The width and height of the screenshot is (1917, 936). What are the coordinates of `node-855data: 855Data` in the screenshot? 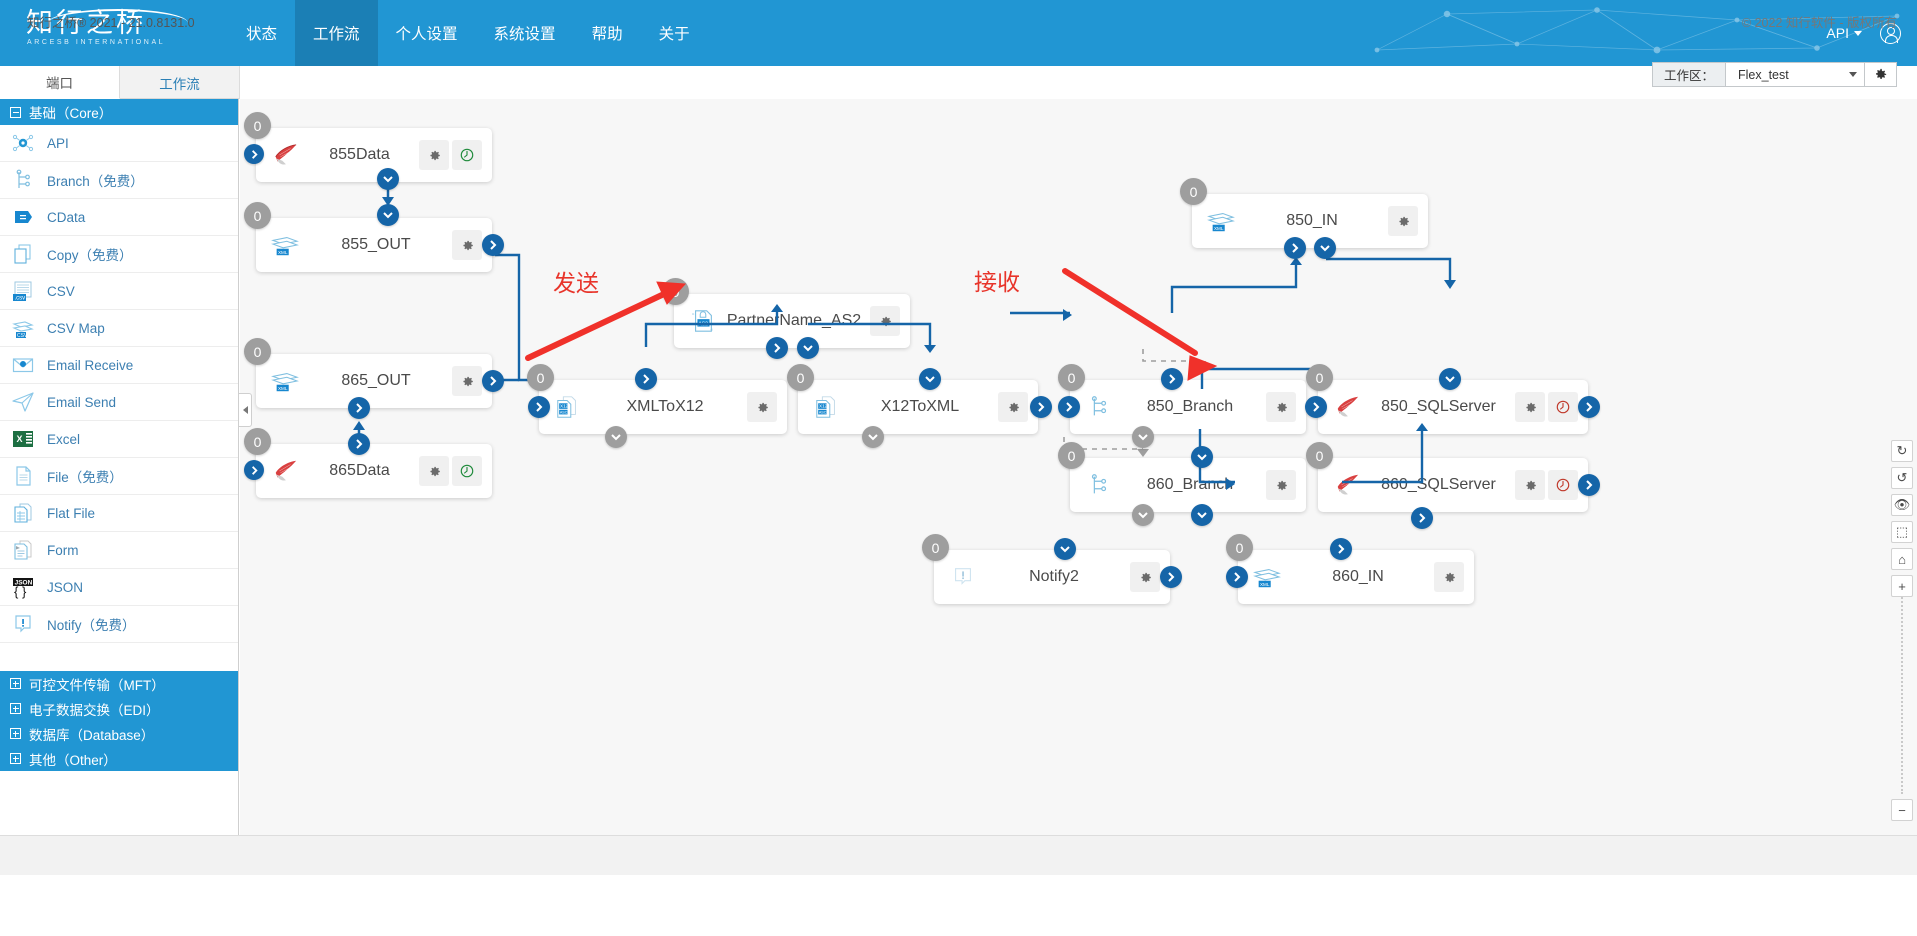 It's located at (374, 155).